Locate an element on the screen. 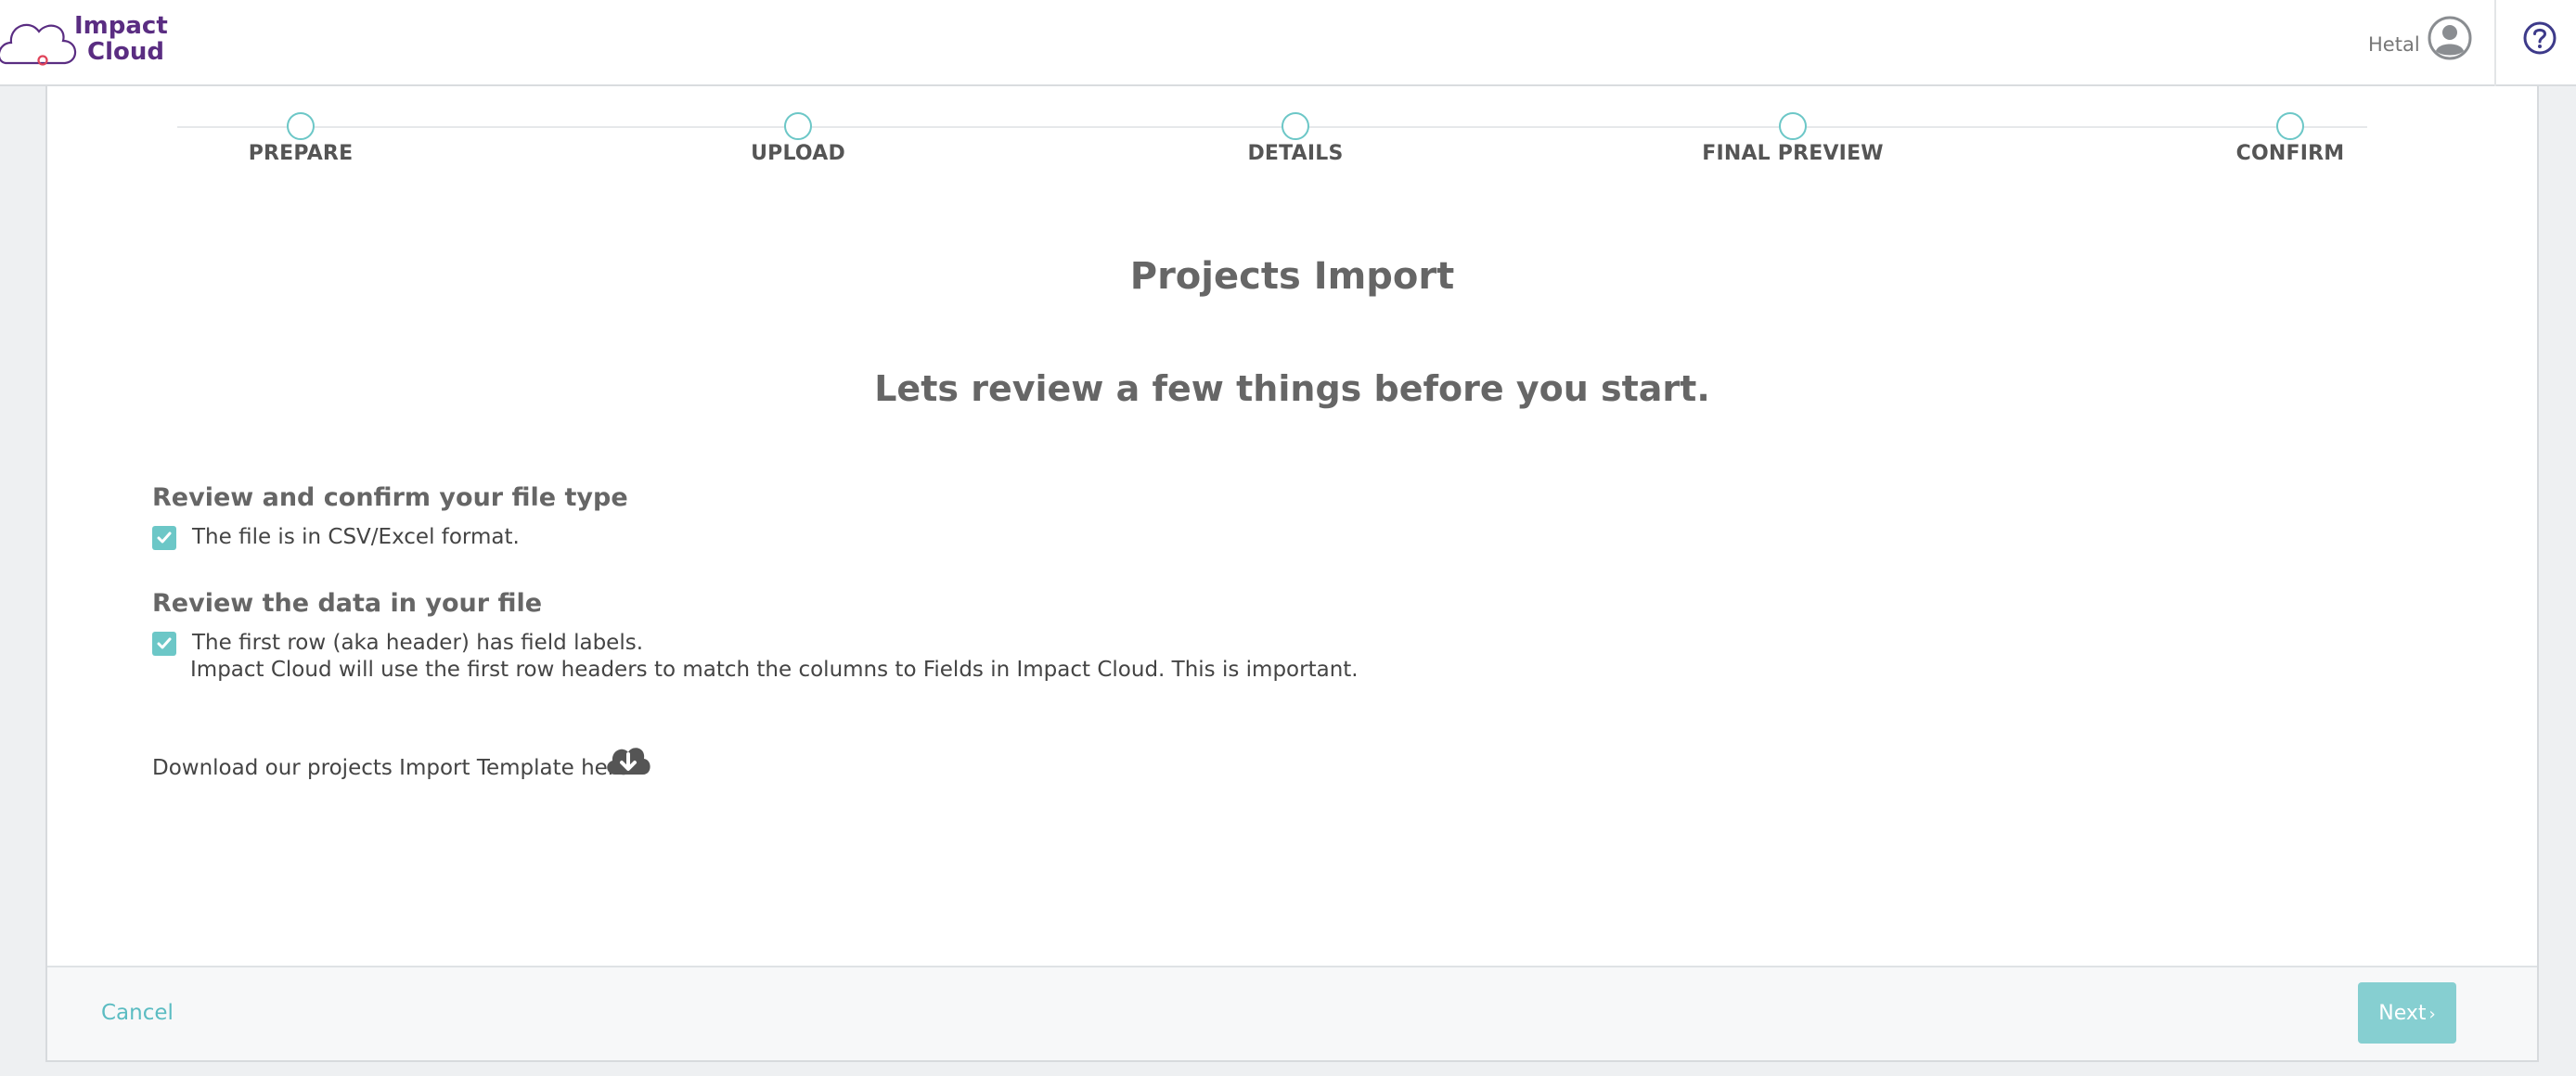  impact-cloud-logo: Impact Cloud is located at coordinates (88, 39).